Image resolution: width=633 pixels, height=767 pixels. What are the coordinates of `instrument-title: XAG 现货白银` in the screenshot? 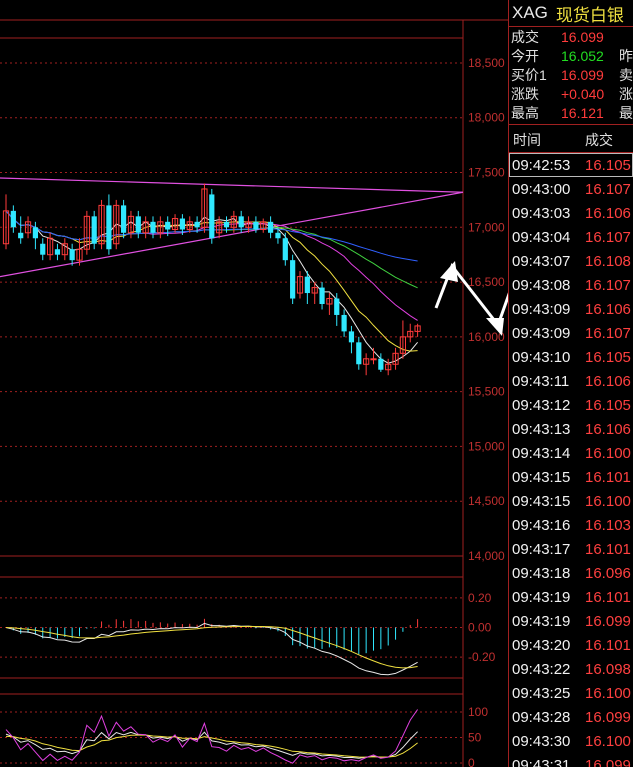 It's located at (571, 13).